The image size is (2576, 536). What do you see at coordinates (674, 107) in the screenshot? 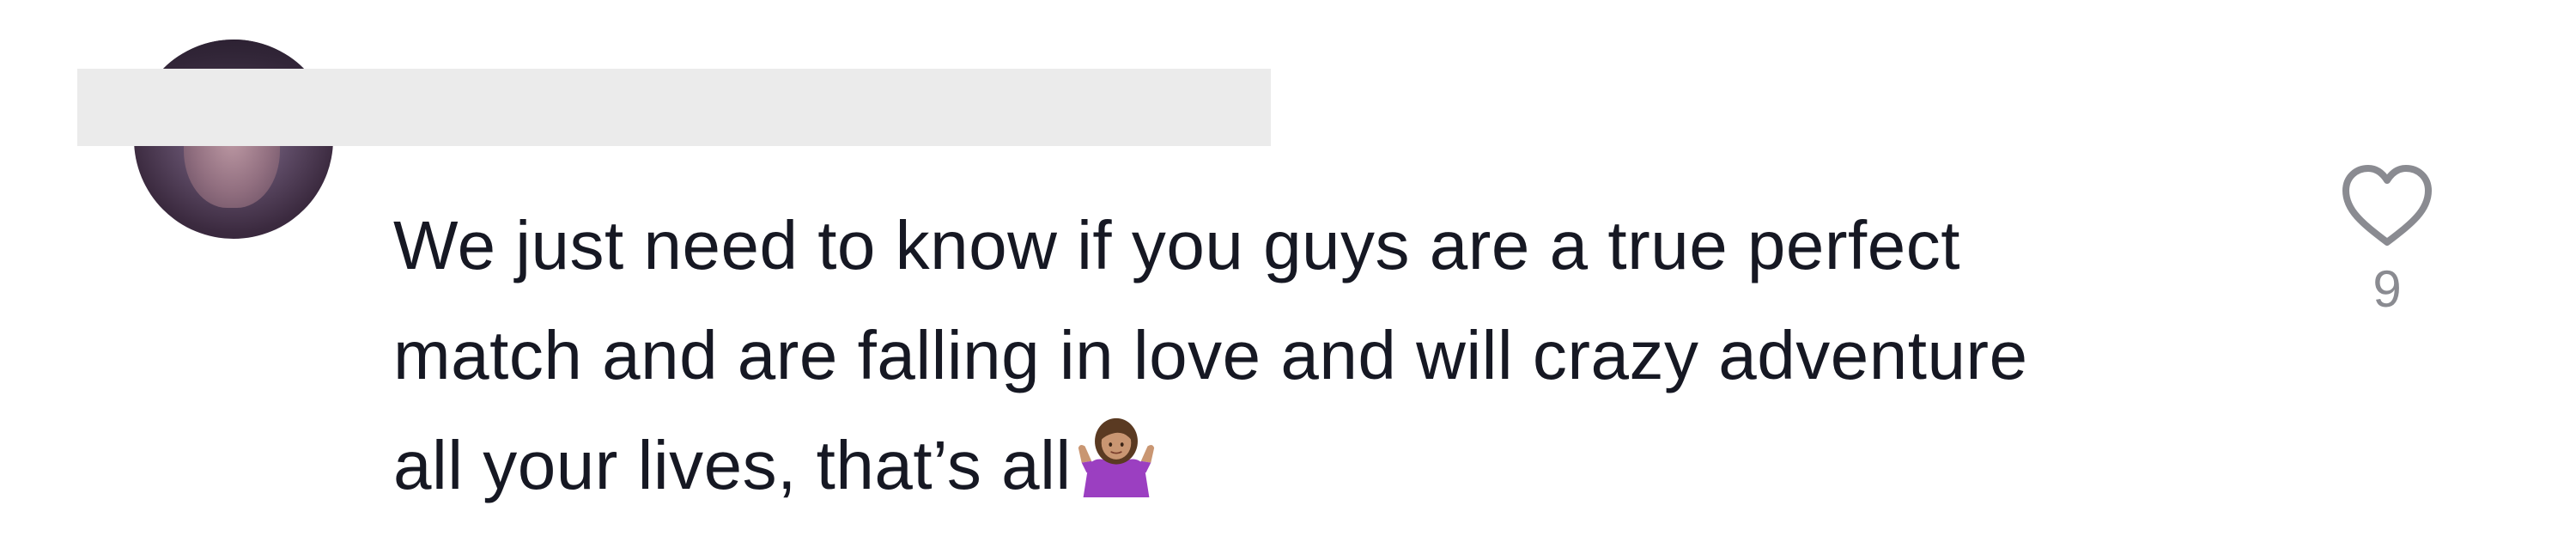
I see `redacted-username` at bounding box center [674, 107].